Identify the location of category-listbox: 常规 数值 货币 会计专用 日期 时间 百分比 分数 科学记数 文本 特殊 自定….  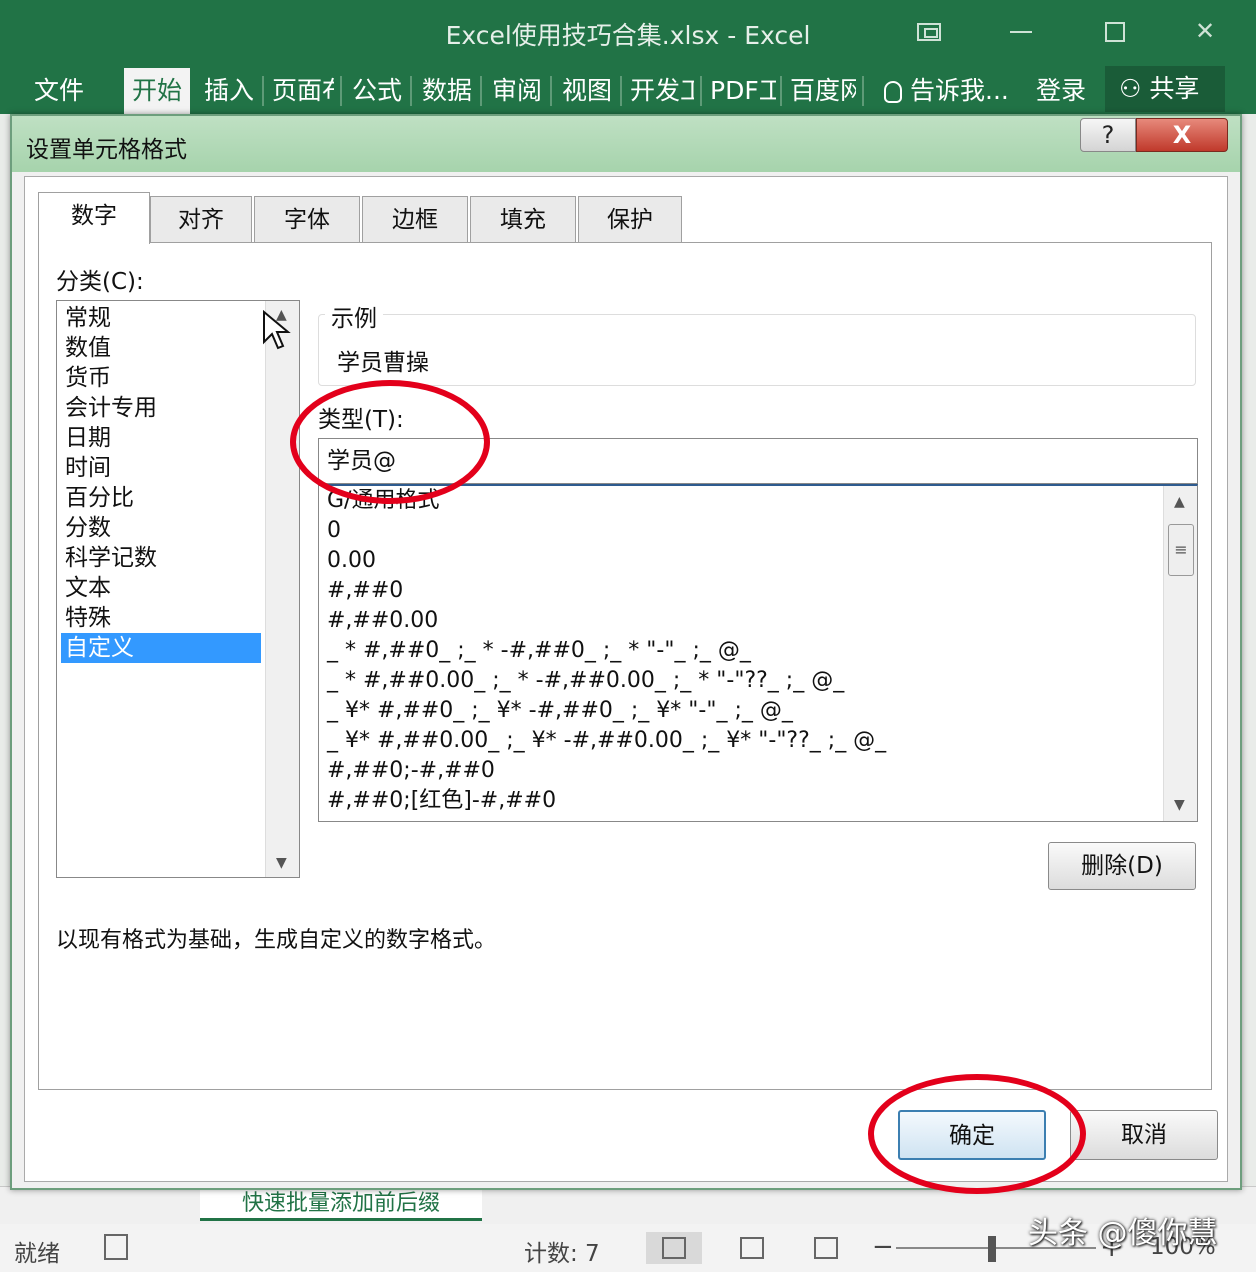
(178, 589).